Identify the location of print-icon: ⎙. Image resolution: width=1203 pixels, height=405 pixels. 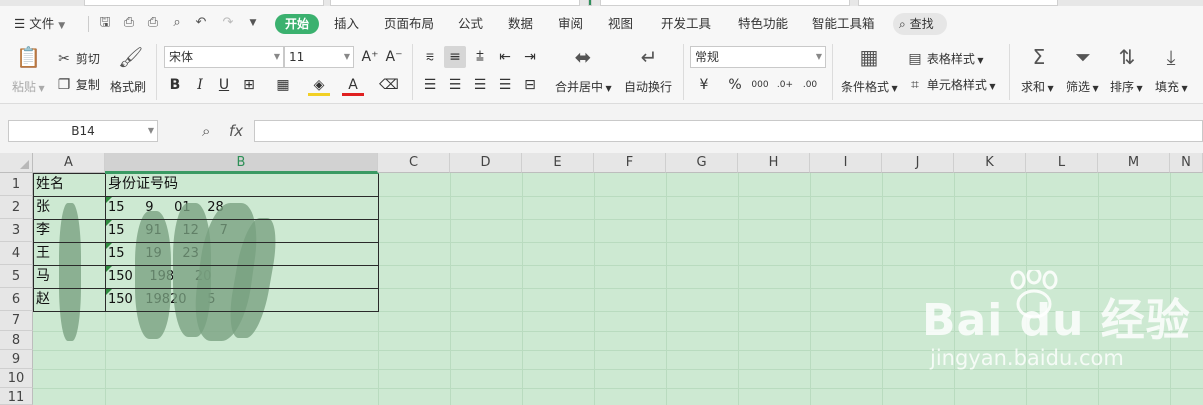
(153, 23).